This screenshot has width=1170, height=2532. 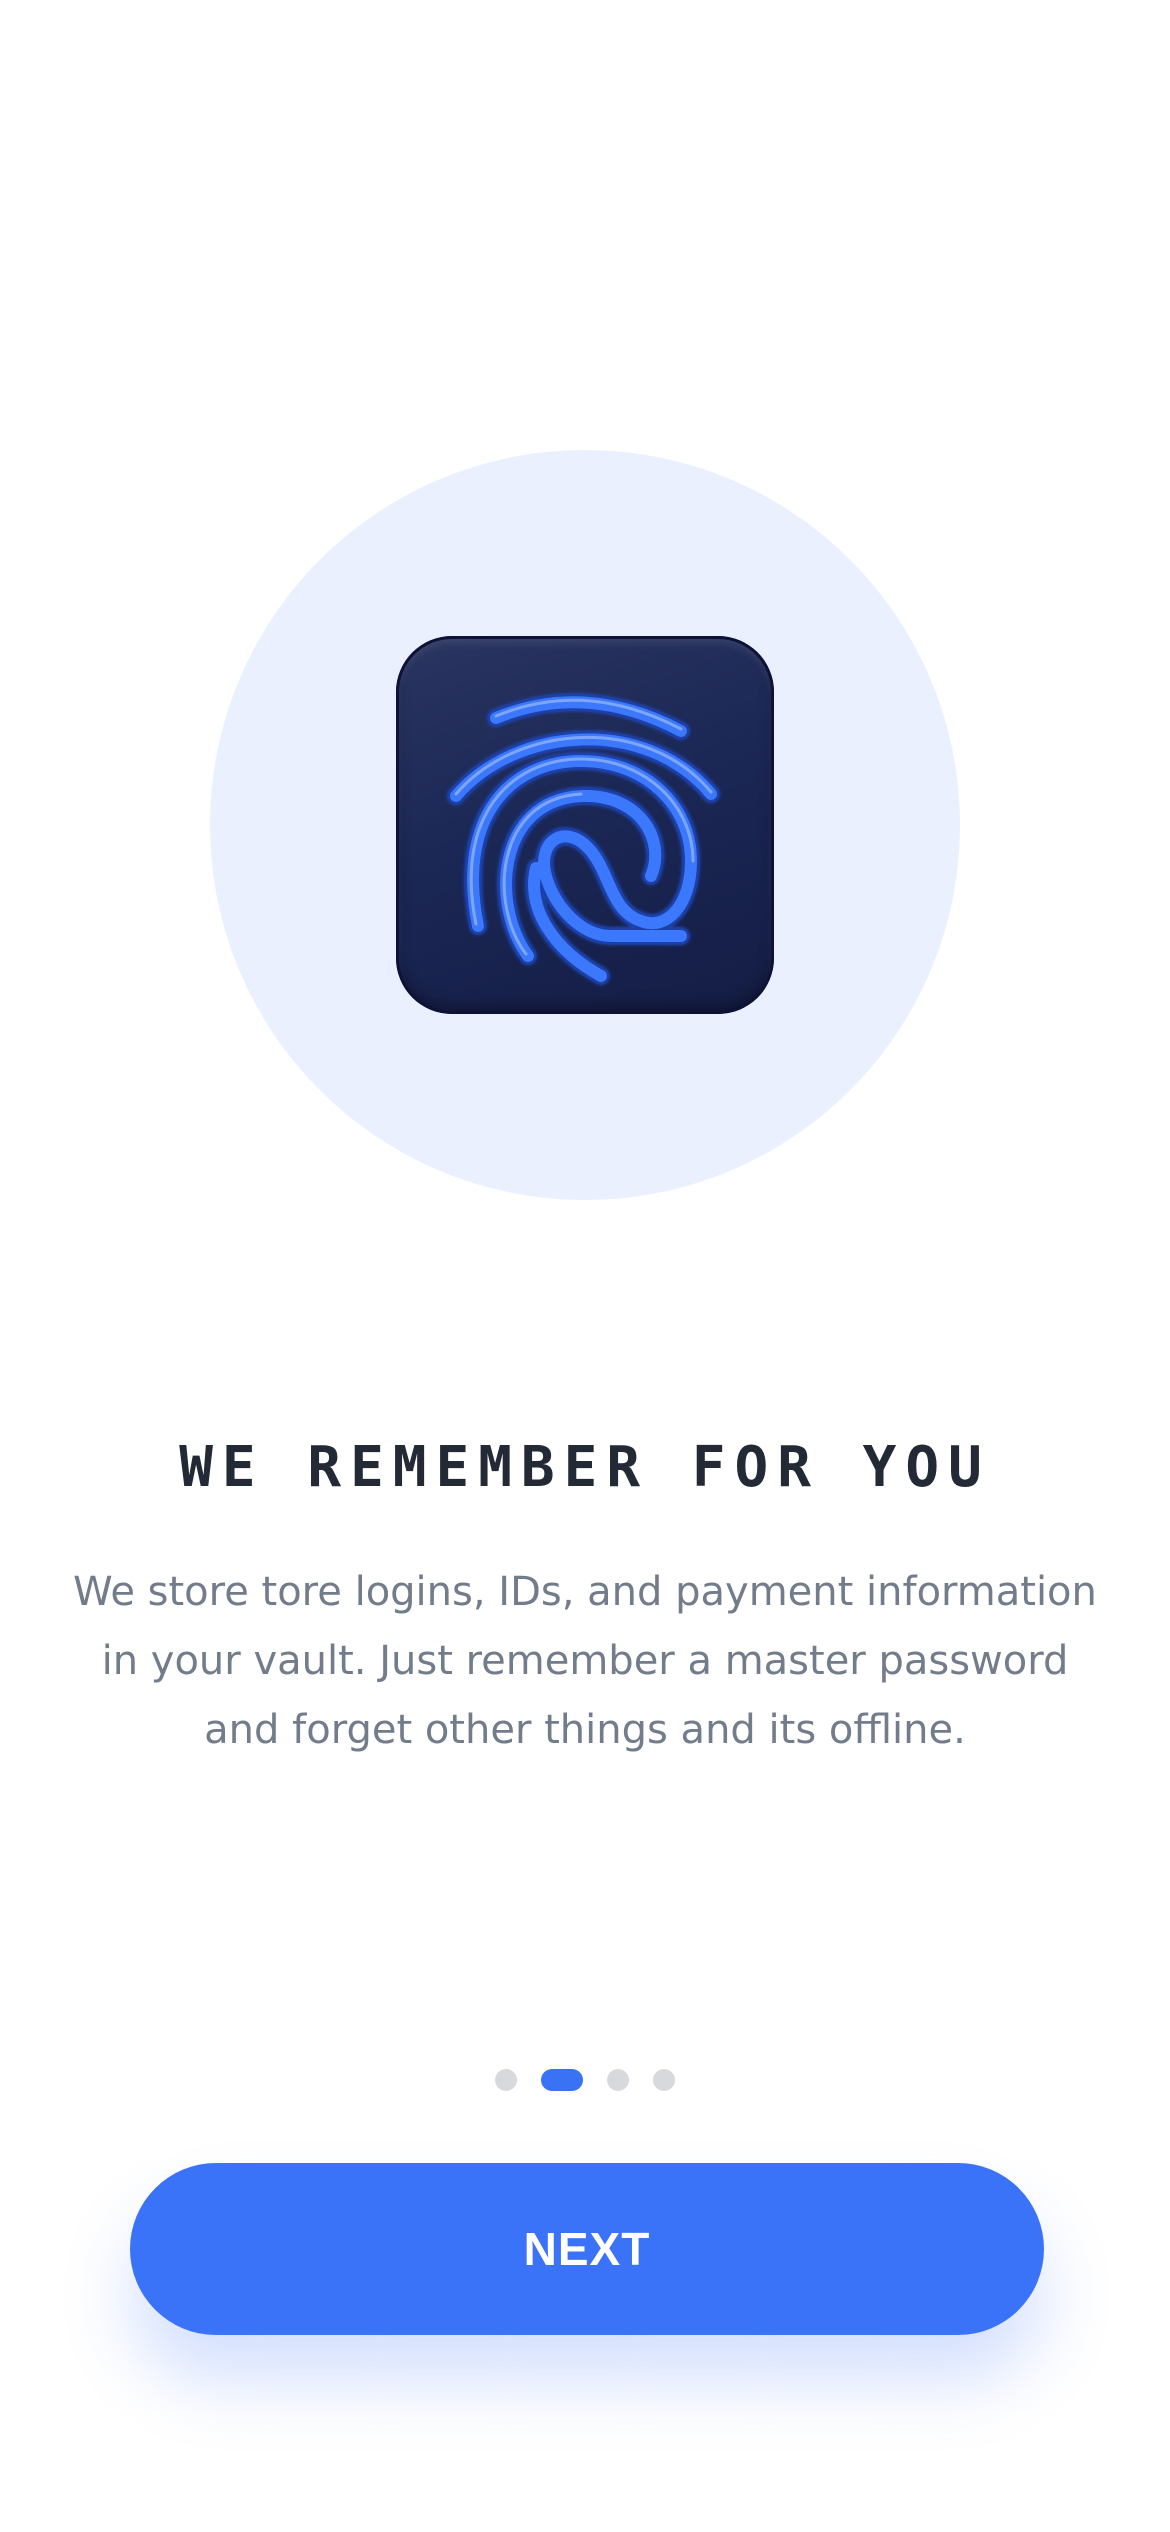 What do you see at coordinates (562, 2080) in the screenshot?
I see `page-indicator-dot-2-active` at bounding box center [562, 2080].